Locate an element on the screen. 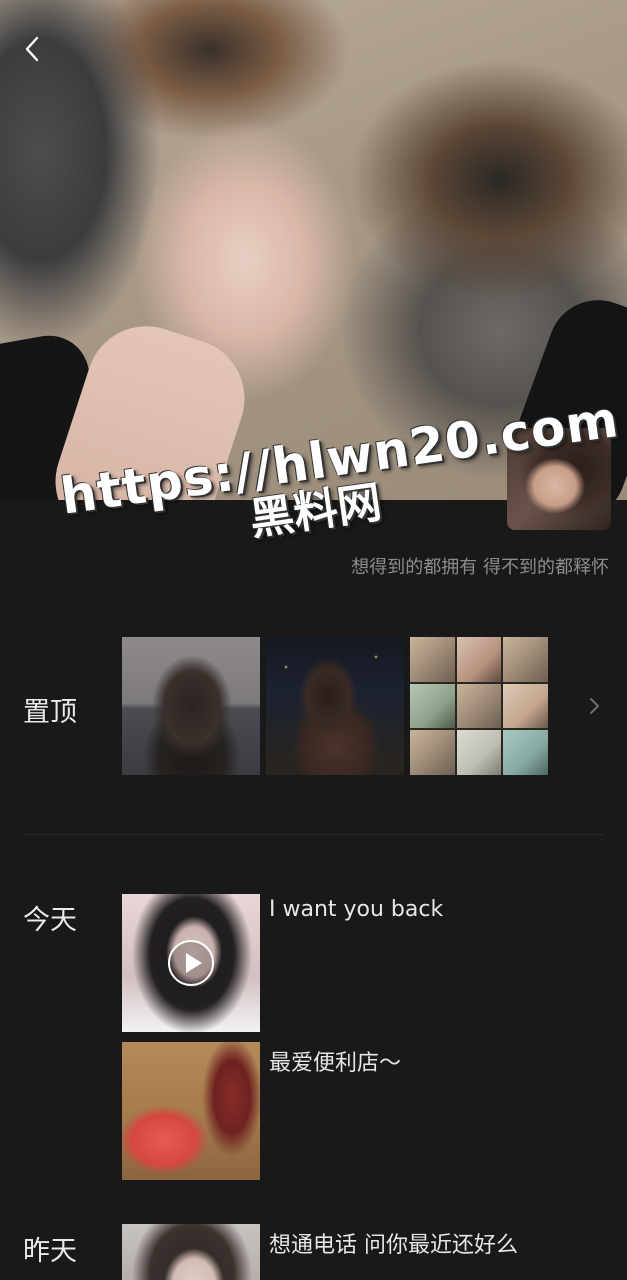  post-caption: 最爱便利店～ is located at coordinates (335, 1061).